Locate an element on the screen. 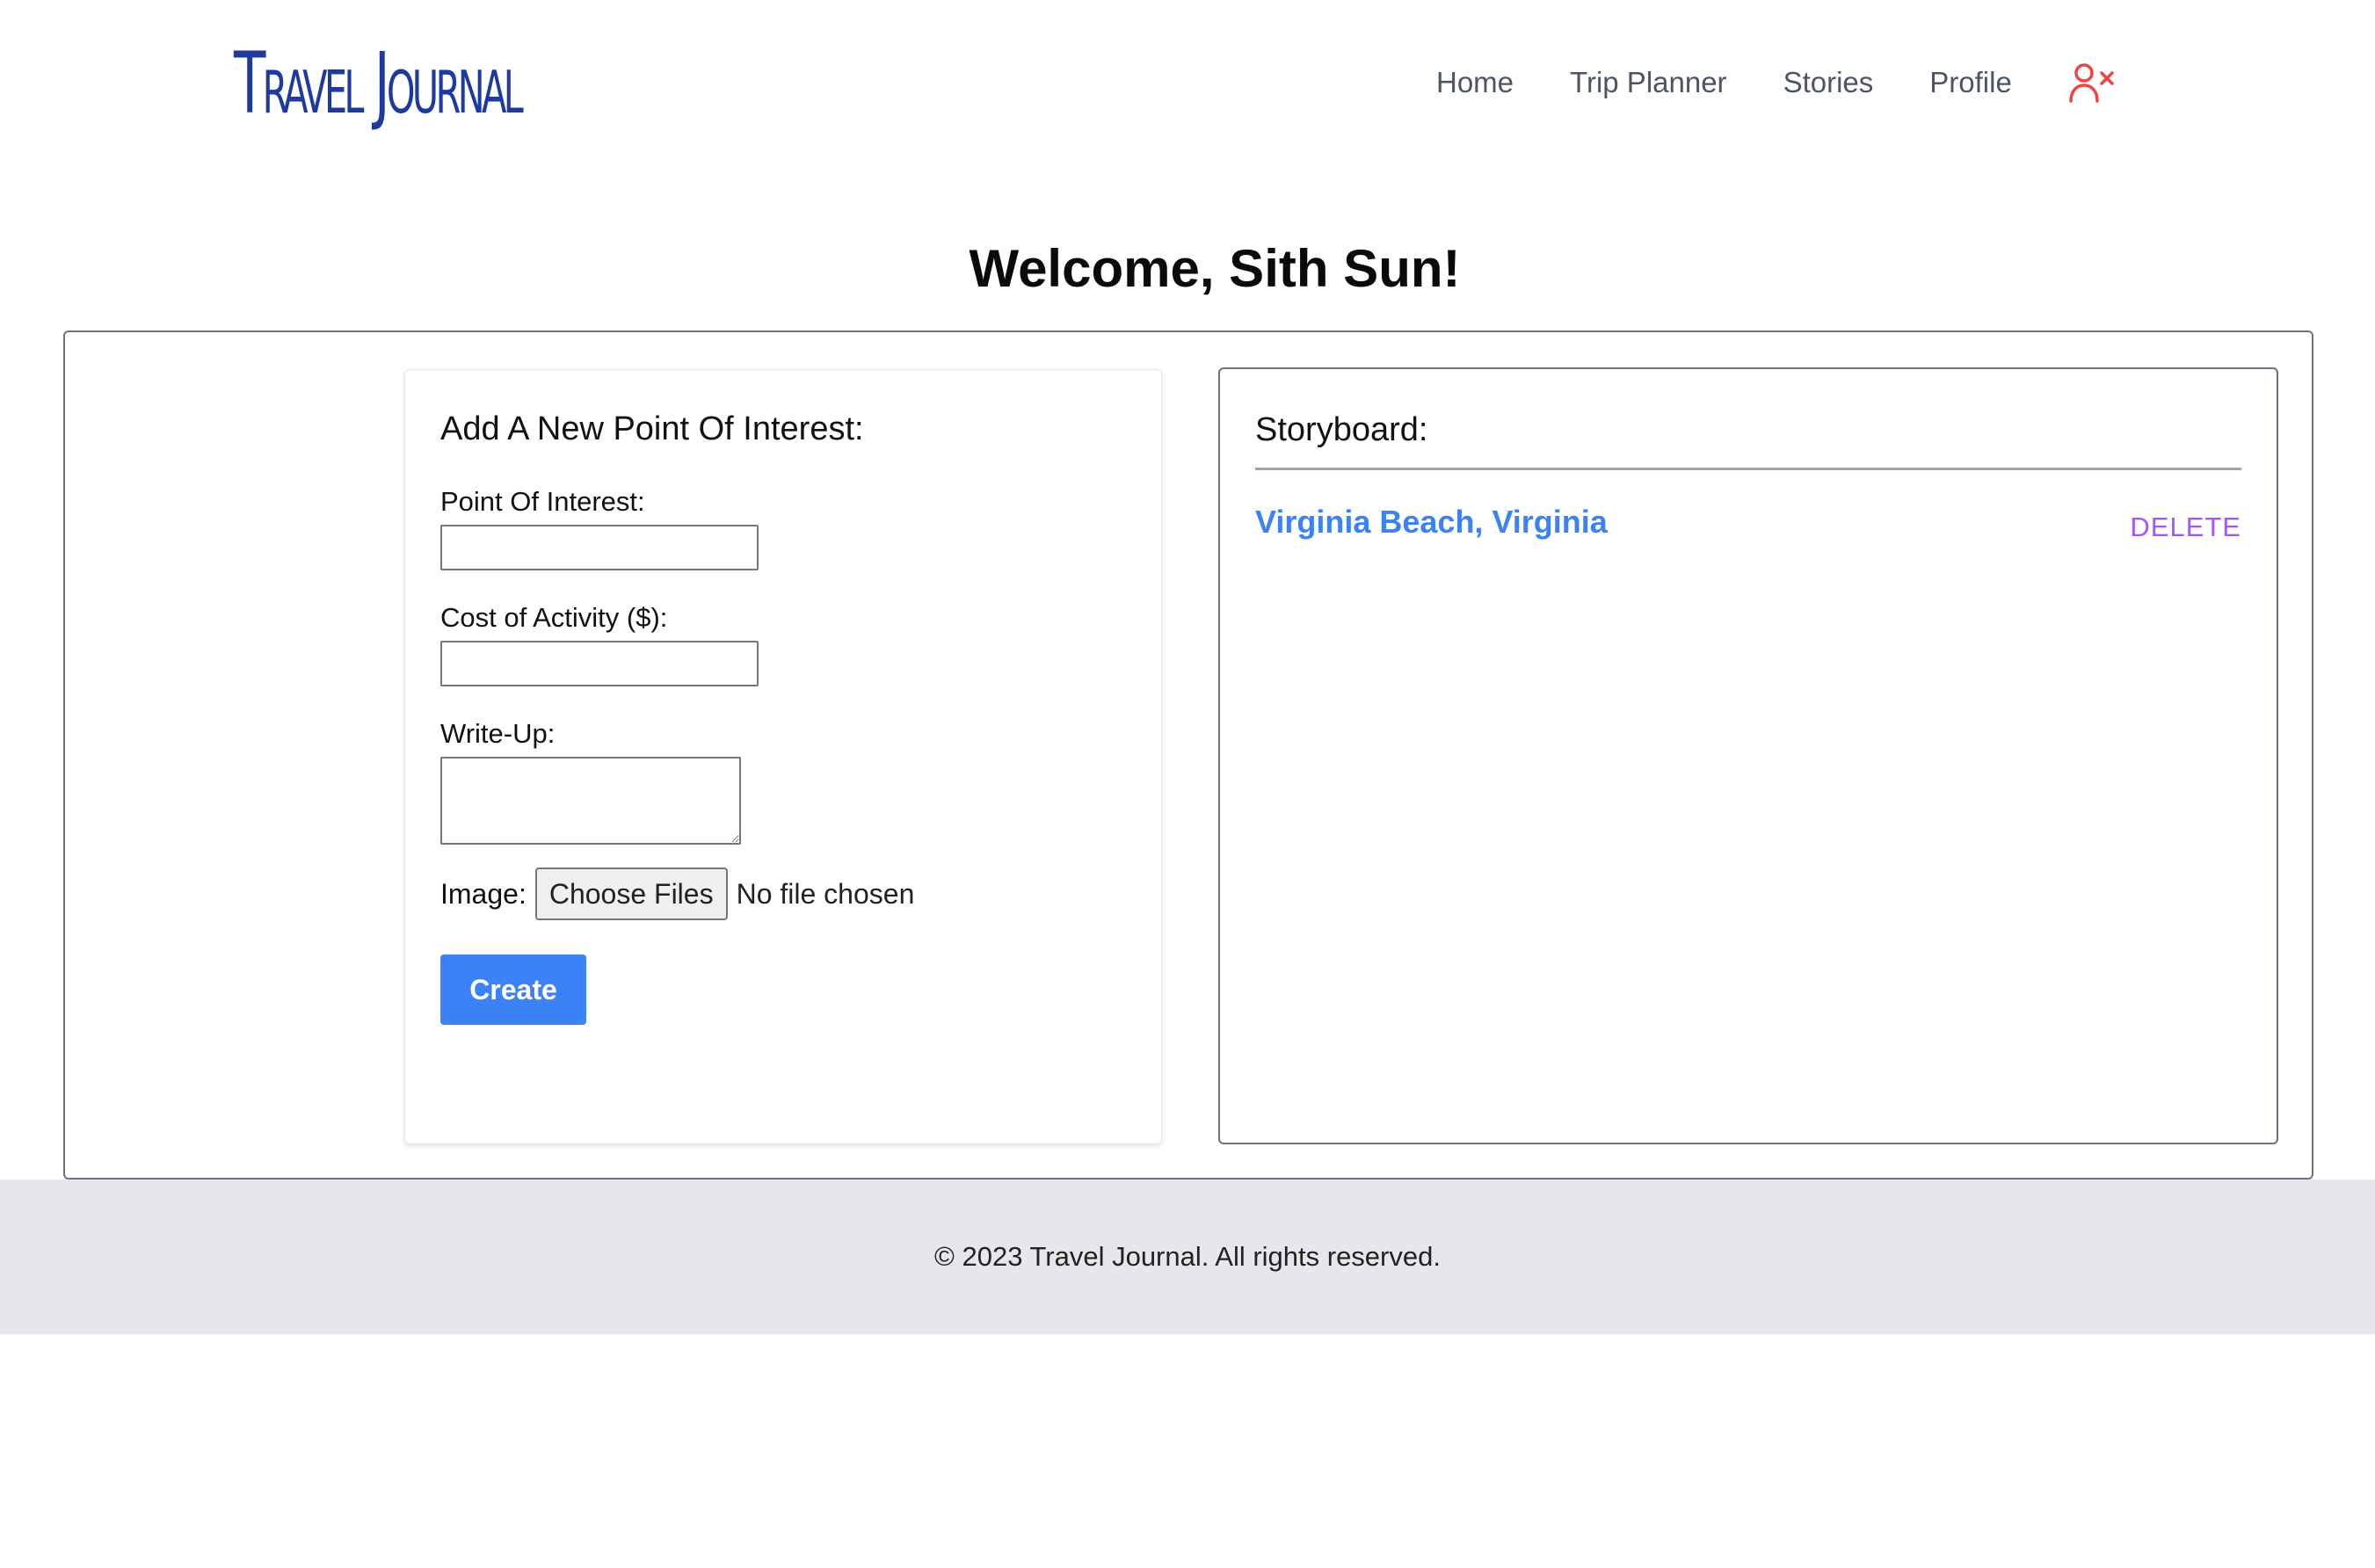 The width and height of the screenshot is (2375, 1568). site-logo: Travel Journal is located at coordinates (379, 83).